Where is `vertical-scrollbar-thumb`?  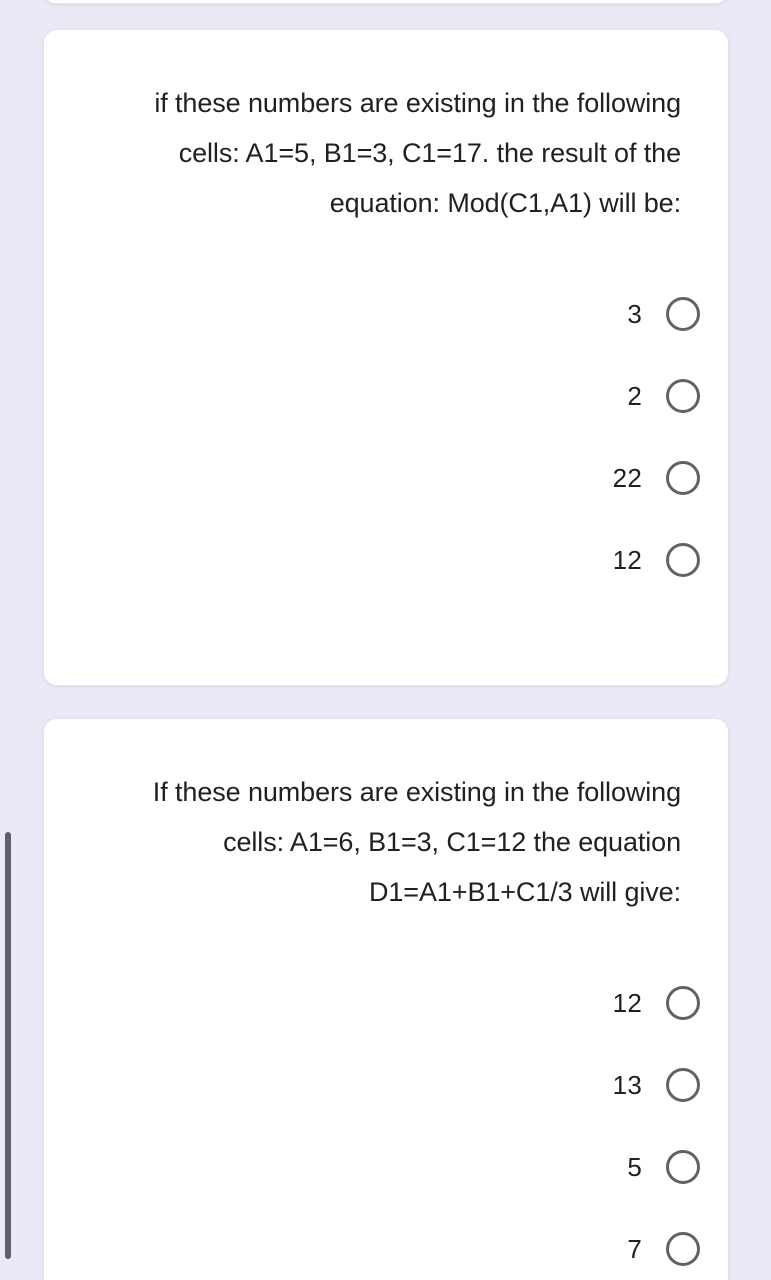
vertical-scrollbar-thumb is located at coordinates (8, 1045).